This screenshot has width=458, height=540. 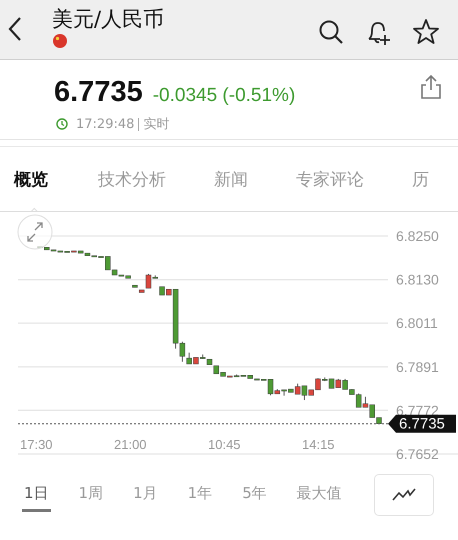 What do you see at coordinates (254, 495) in the screenshot?
I see `range-tab: 5年` at bounding box center [254, 495].